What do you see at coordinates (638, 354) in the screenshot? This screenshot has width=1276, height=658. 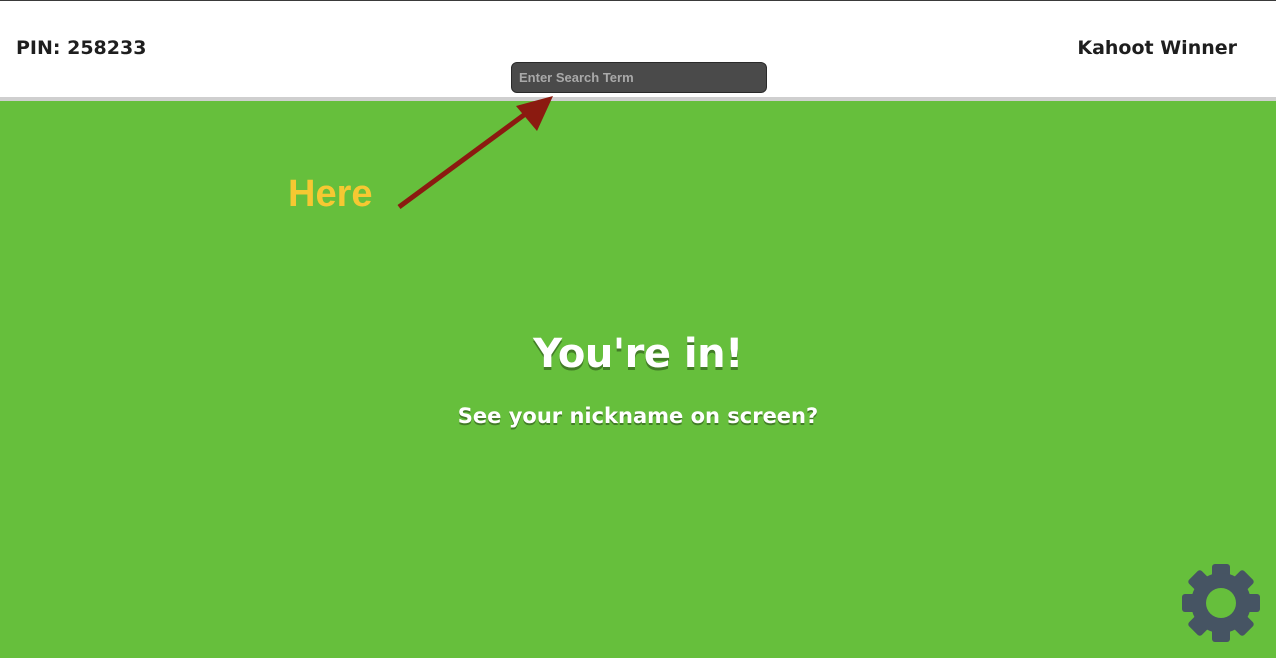 I see `page-title: You're in!` at bounding box center [638, 354].